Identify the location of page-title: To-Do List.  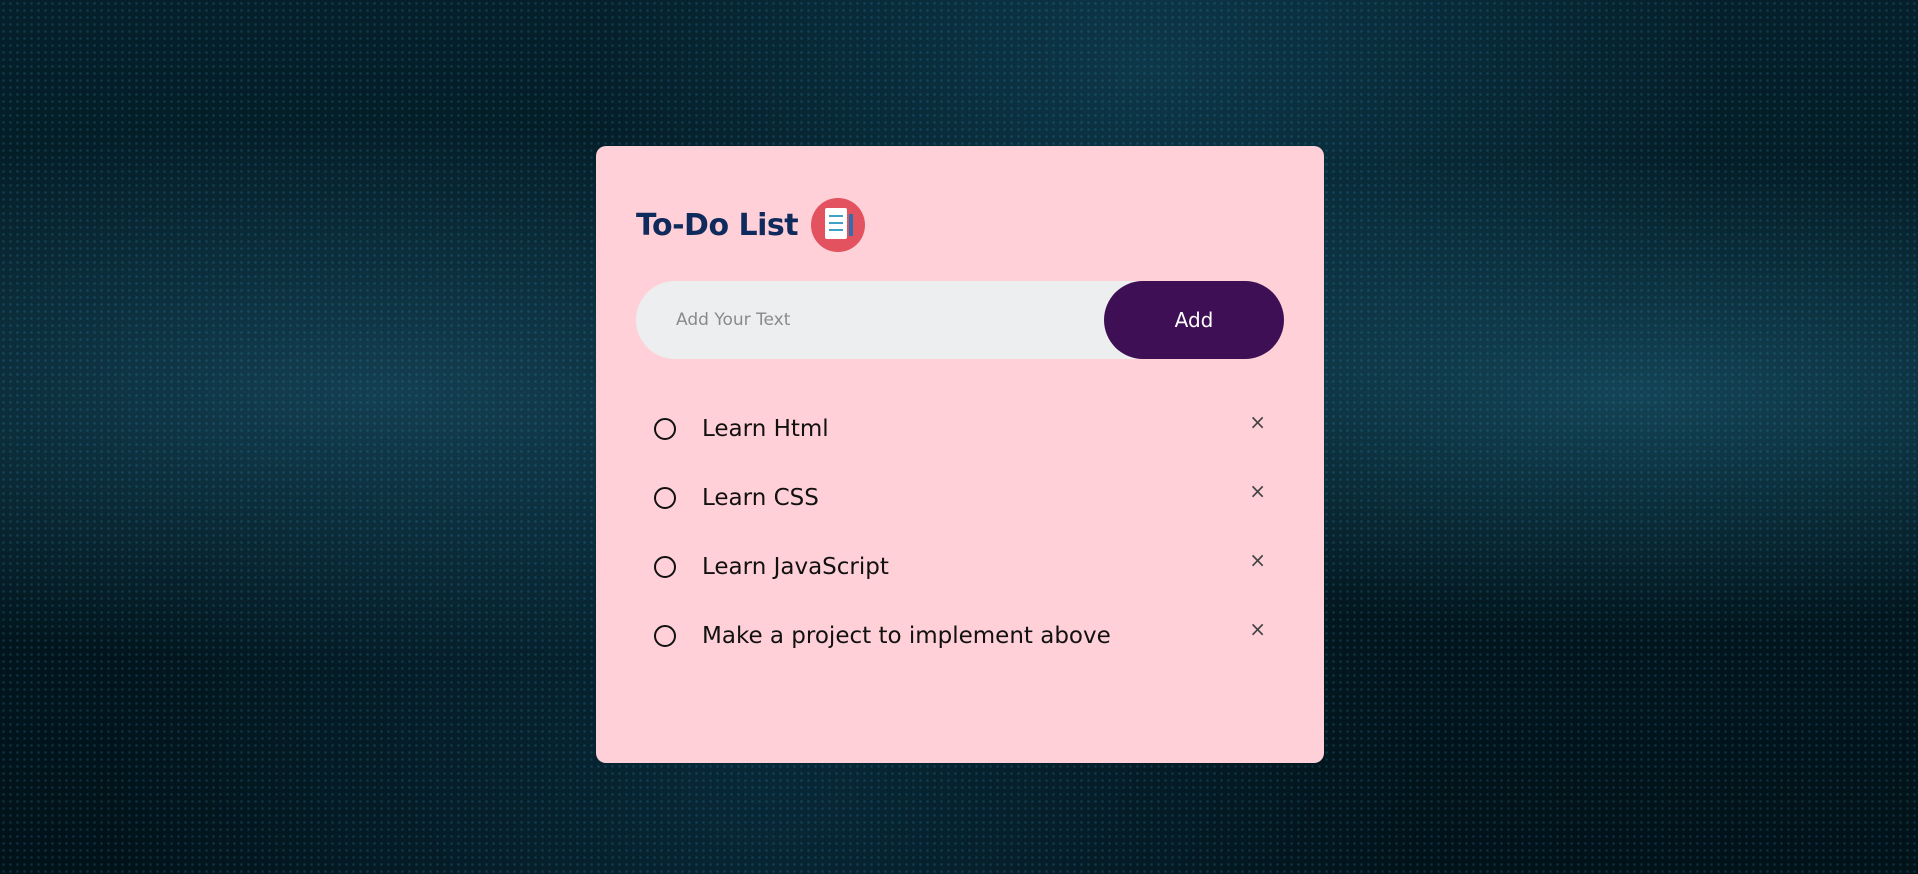
(717, 225).